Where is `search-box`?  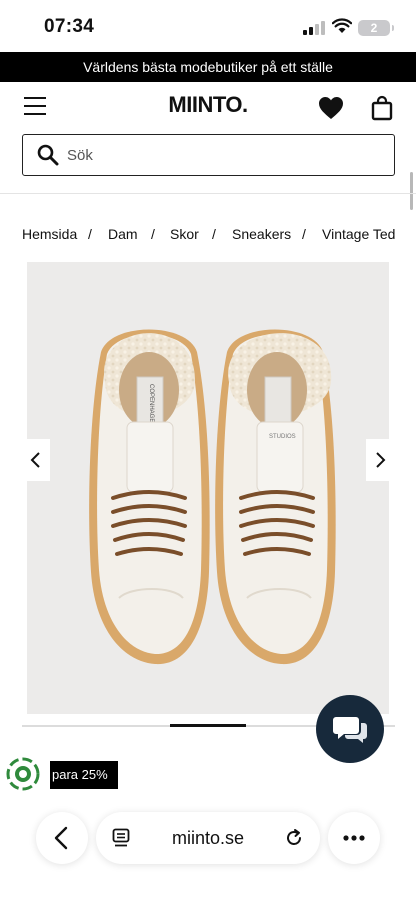
search-box is located at coordinates (208, 155).